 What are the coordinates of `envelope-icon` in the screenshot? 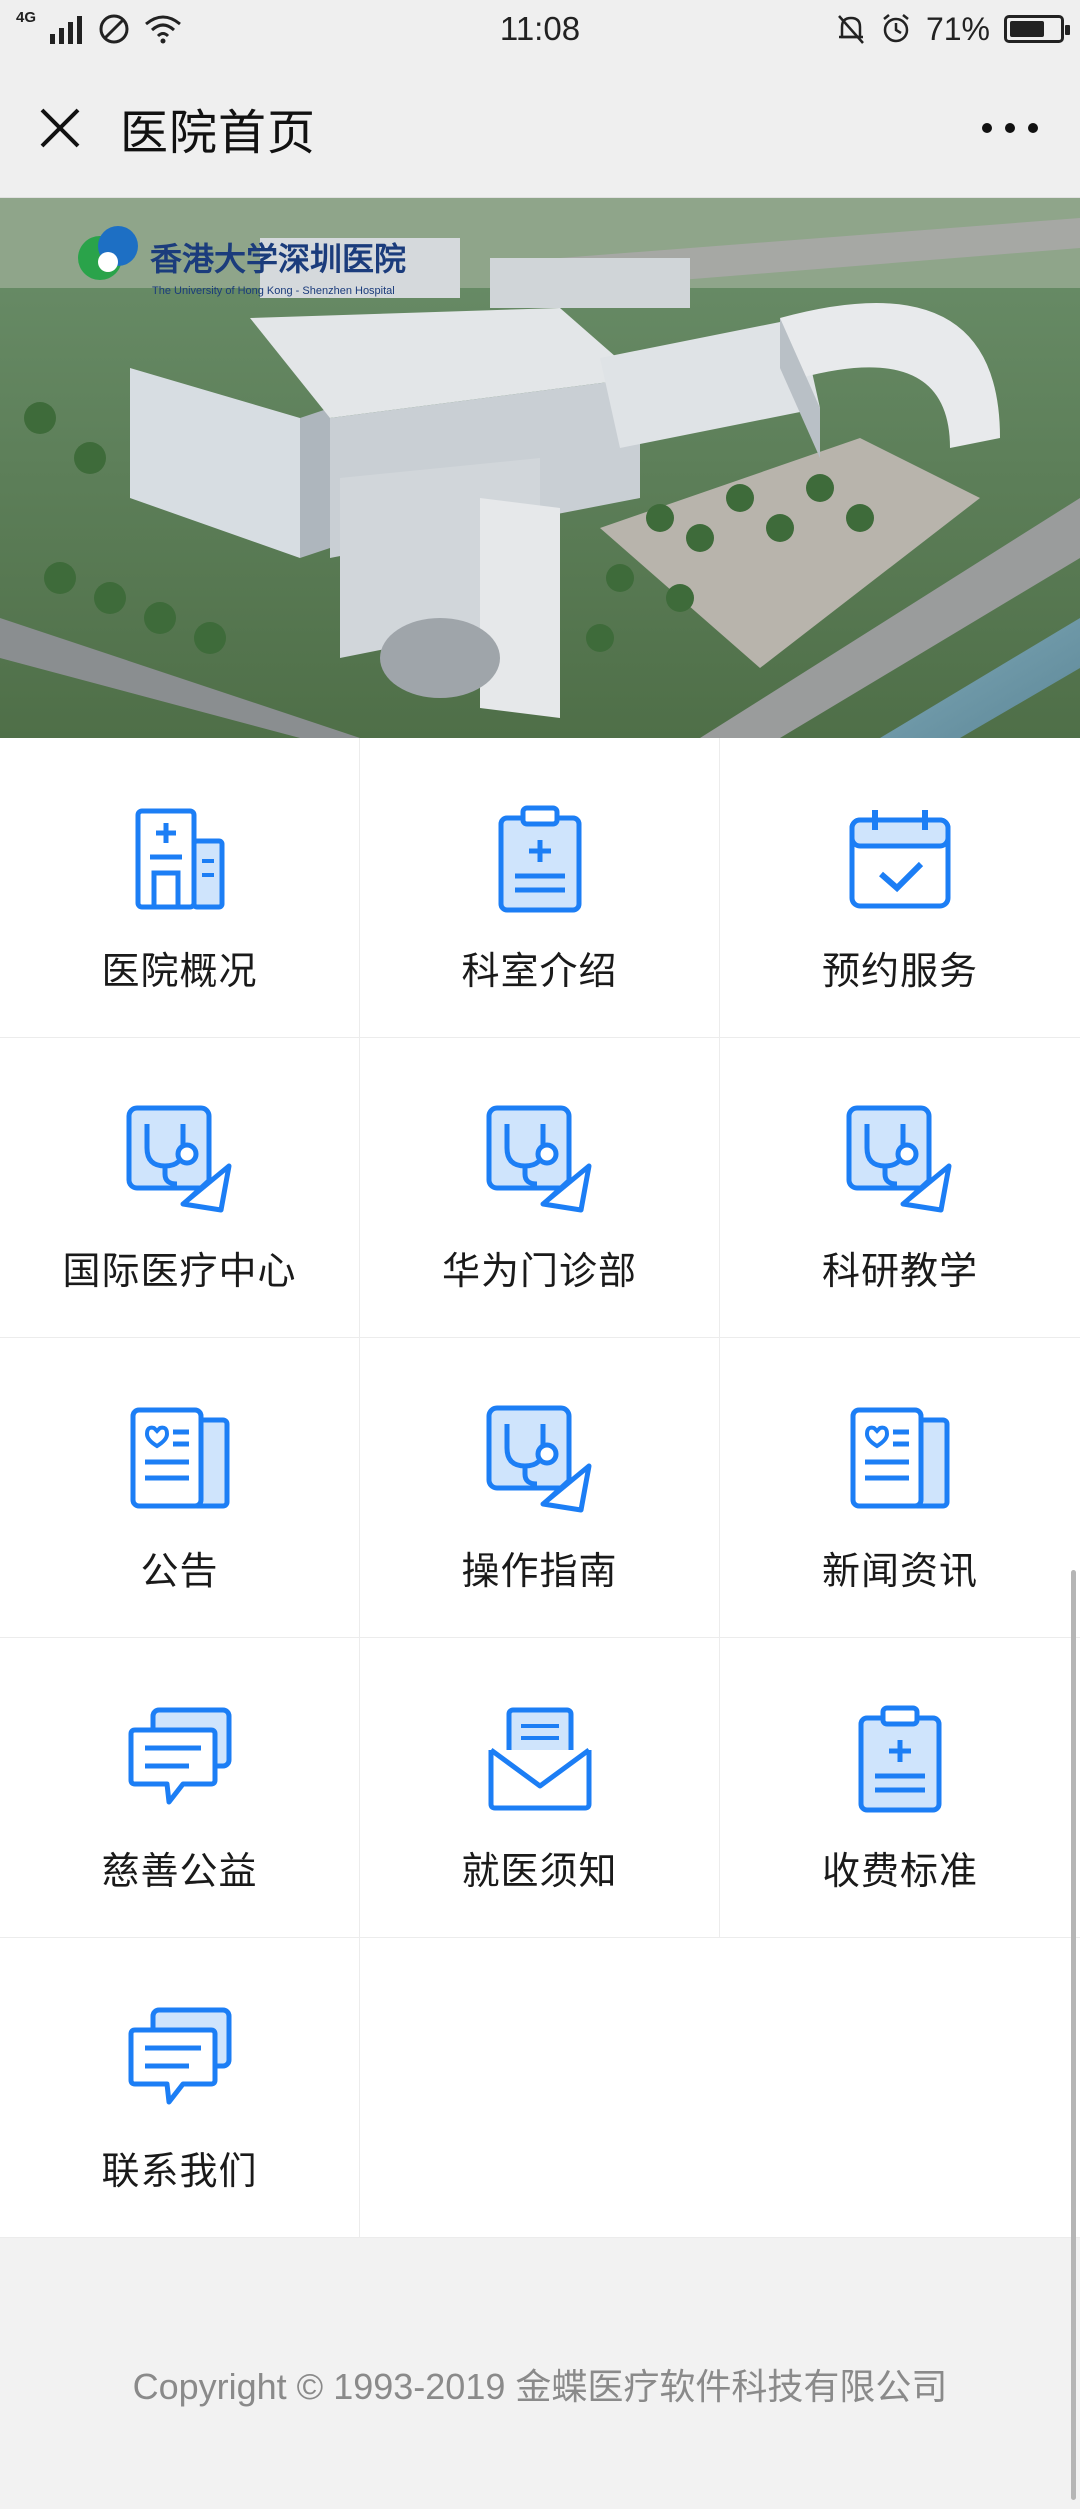 It's located at (540, 1759).